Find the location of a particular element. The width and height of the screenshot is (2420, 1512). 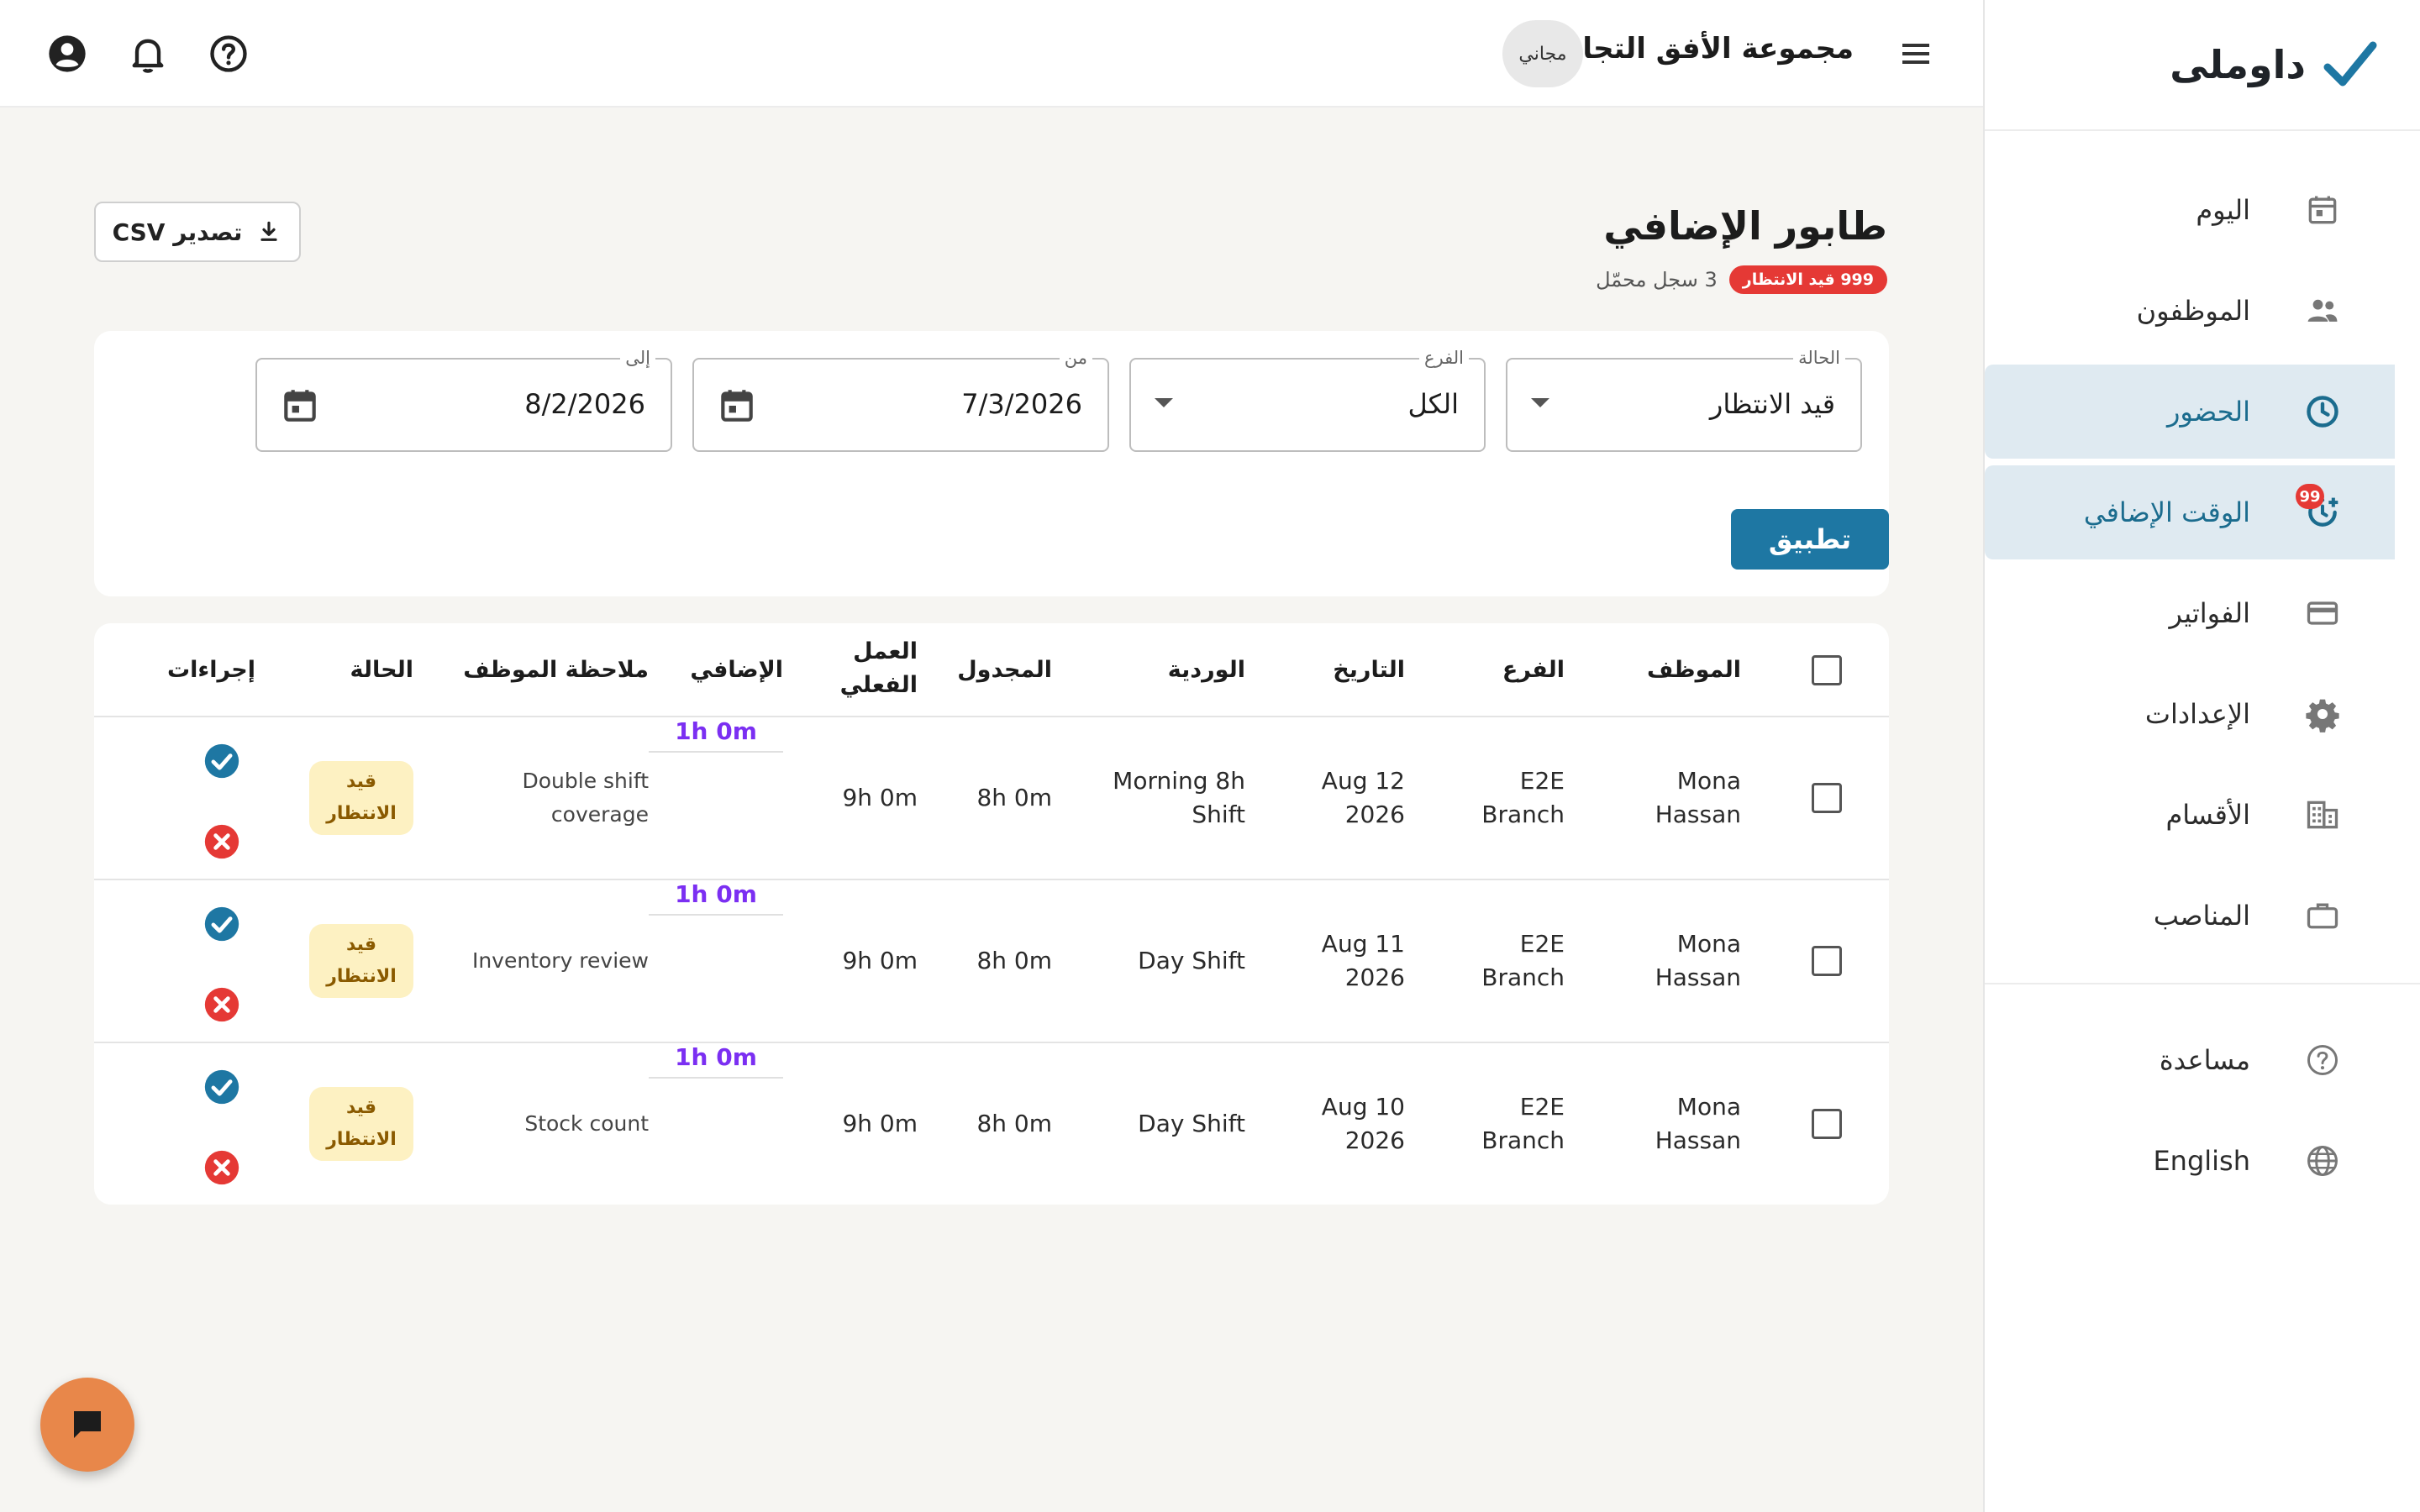

sidebar-item-today: اليوم is located at coordinates (2190, 210).